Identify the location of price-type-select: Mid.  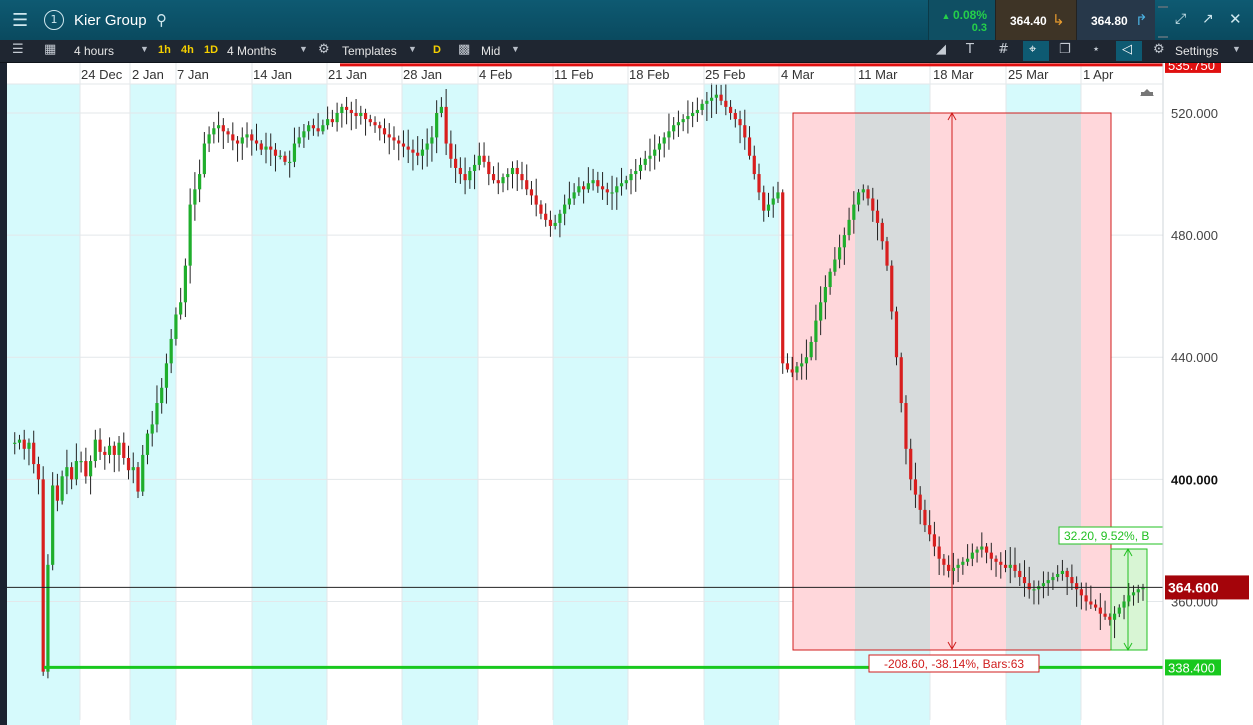
(490, 51).